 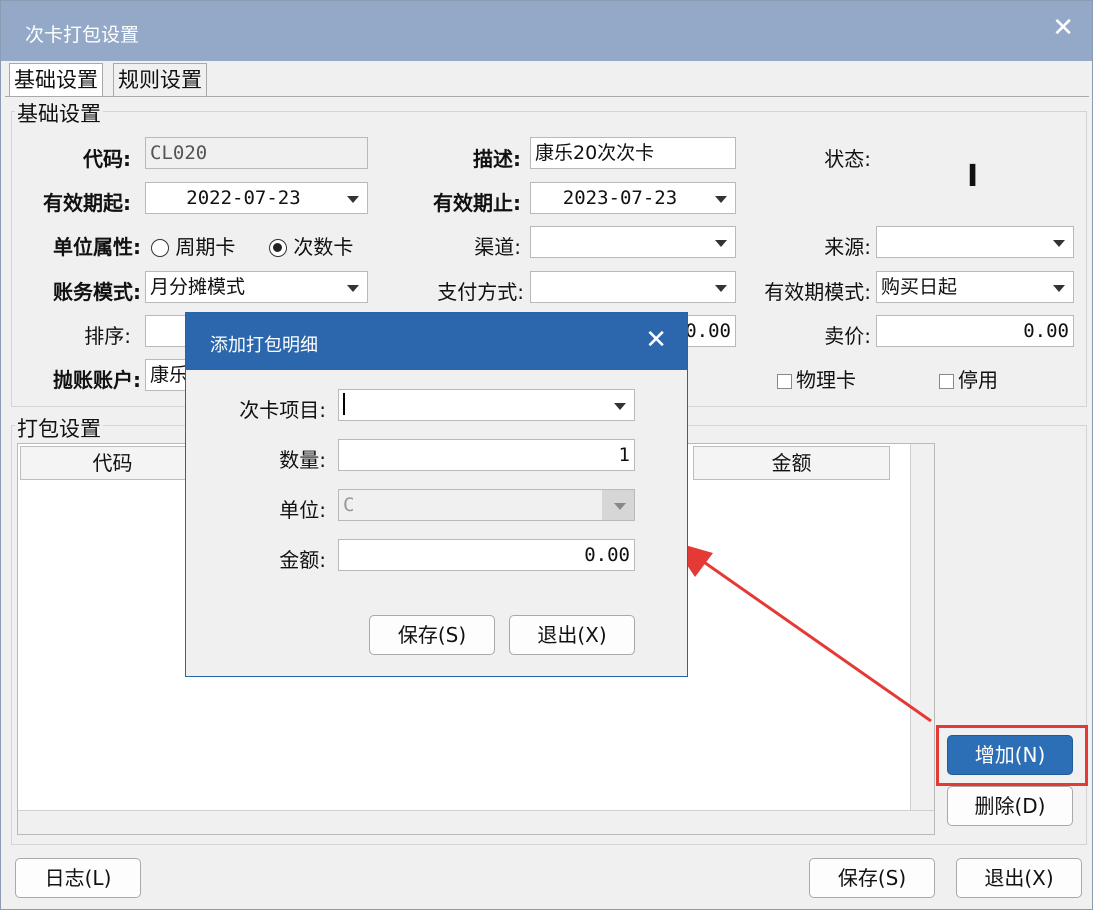 What do you see at coordinates (349, 505) in the screenshot?
I see `unit-value: C` at bounding box center [349, 505].